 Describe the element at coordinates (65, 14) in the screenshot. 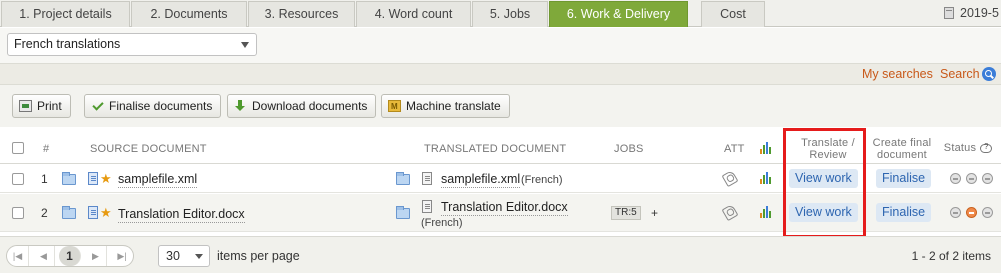

I see `tab-project-details: 1. Project details` at that location.